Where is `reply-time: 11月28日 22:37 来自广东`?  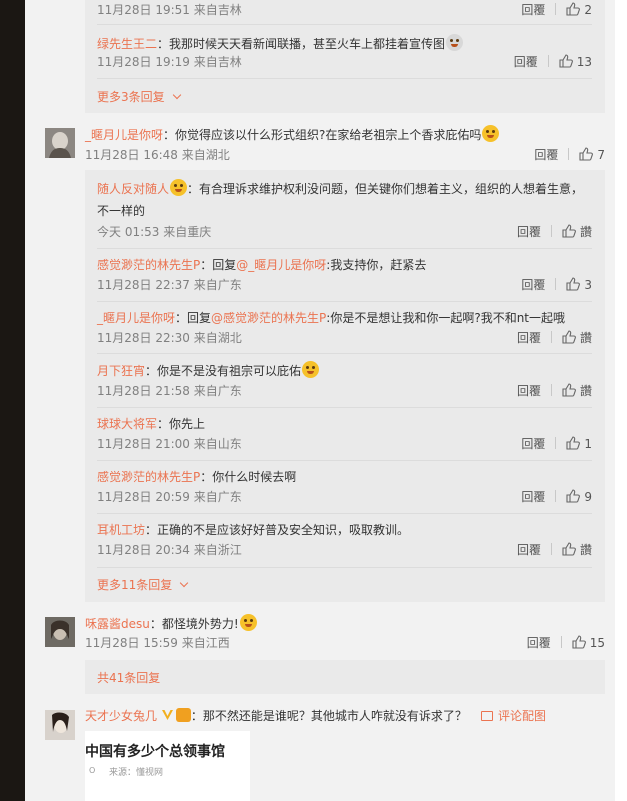
reply-time: 11月28日 22:37 来自广东 is located at coordinates (169, 285).